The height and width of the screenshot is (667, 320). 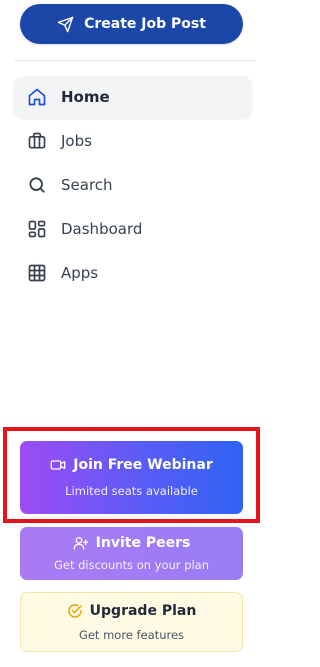 What do you see at coordinates (58, 465) in the screenshot?
I see `video-icon` at bounding box center [58, 465].